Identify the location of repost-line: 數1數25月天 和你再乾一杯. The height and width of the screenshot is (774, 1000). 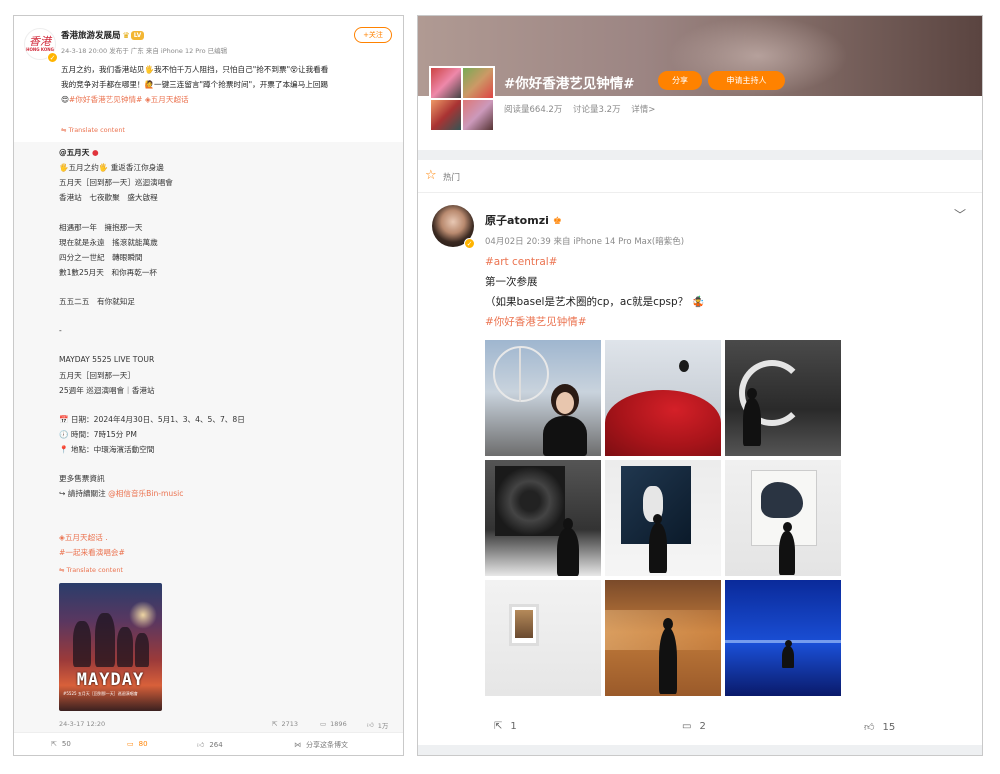
(108, 272).